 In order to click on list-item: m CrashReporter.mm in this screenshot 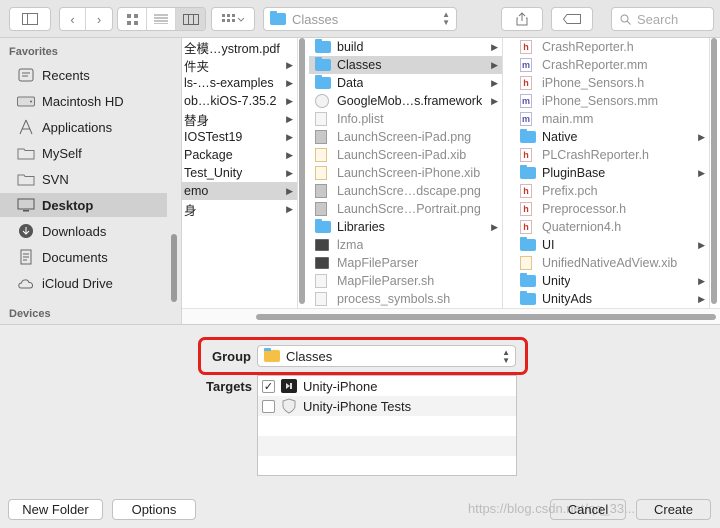, I will do `click(611, 65)`.